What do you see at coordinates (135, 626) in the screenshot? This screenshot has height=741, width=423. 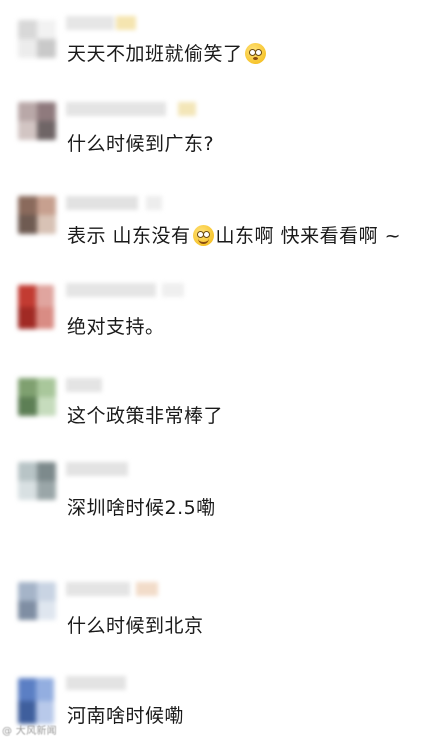 I see `comment-text: 什么时候到北京` at bounding box center [135, 626].